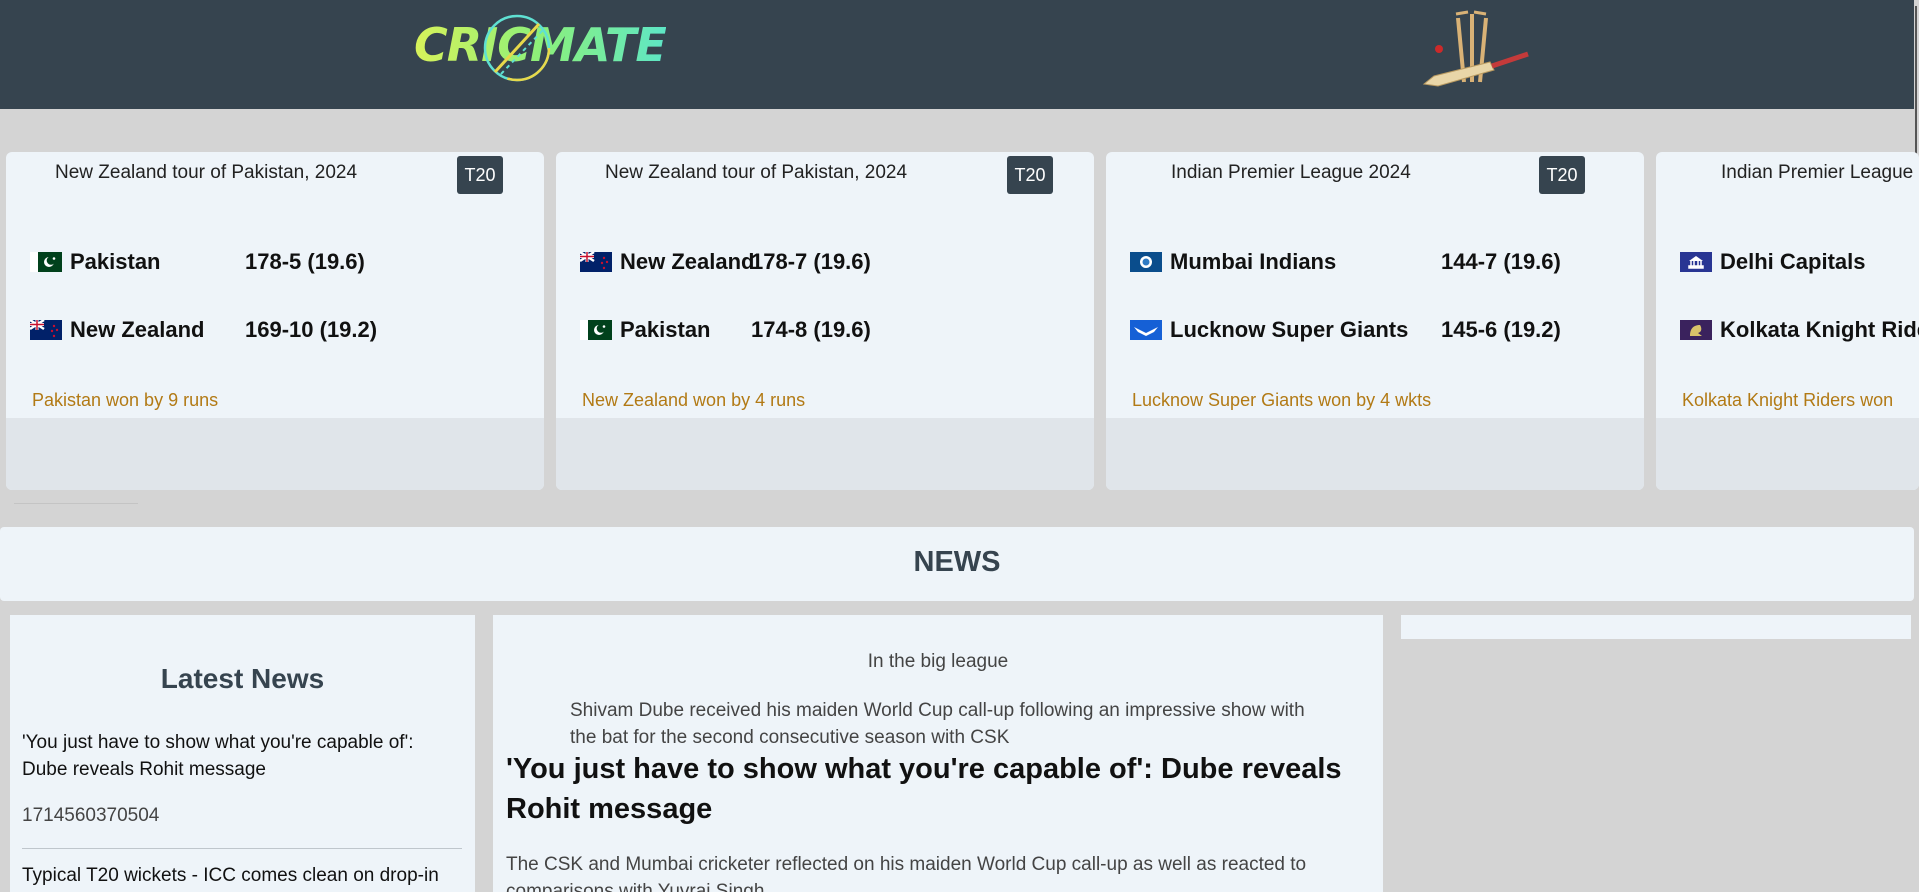  I want to click on carousel-divider, so click(76, 503).